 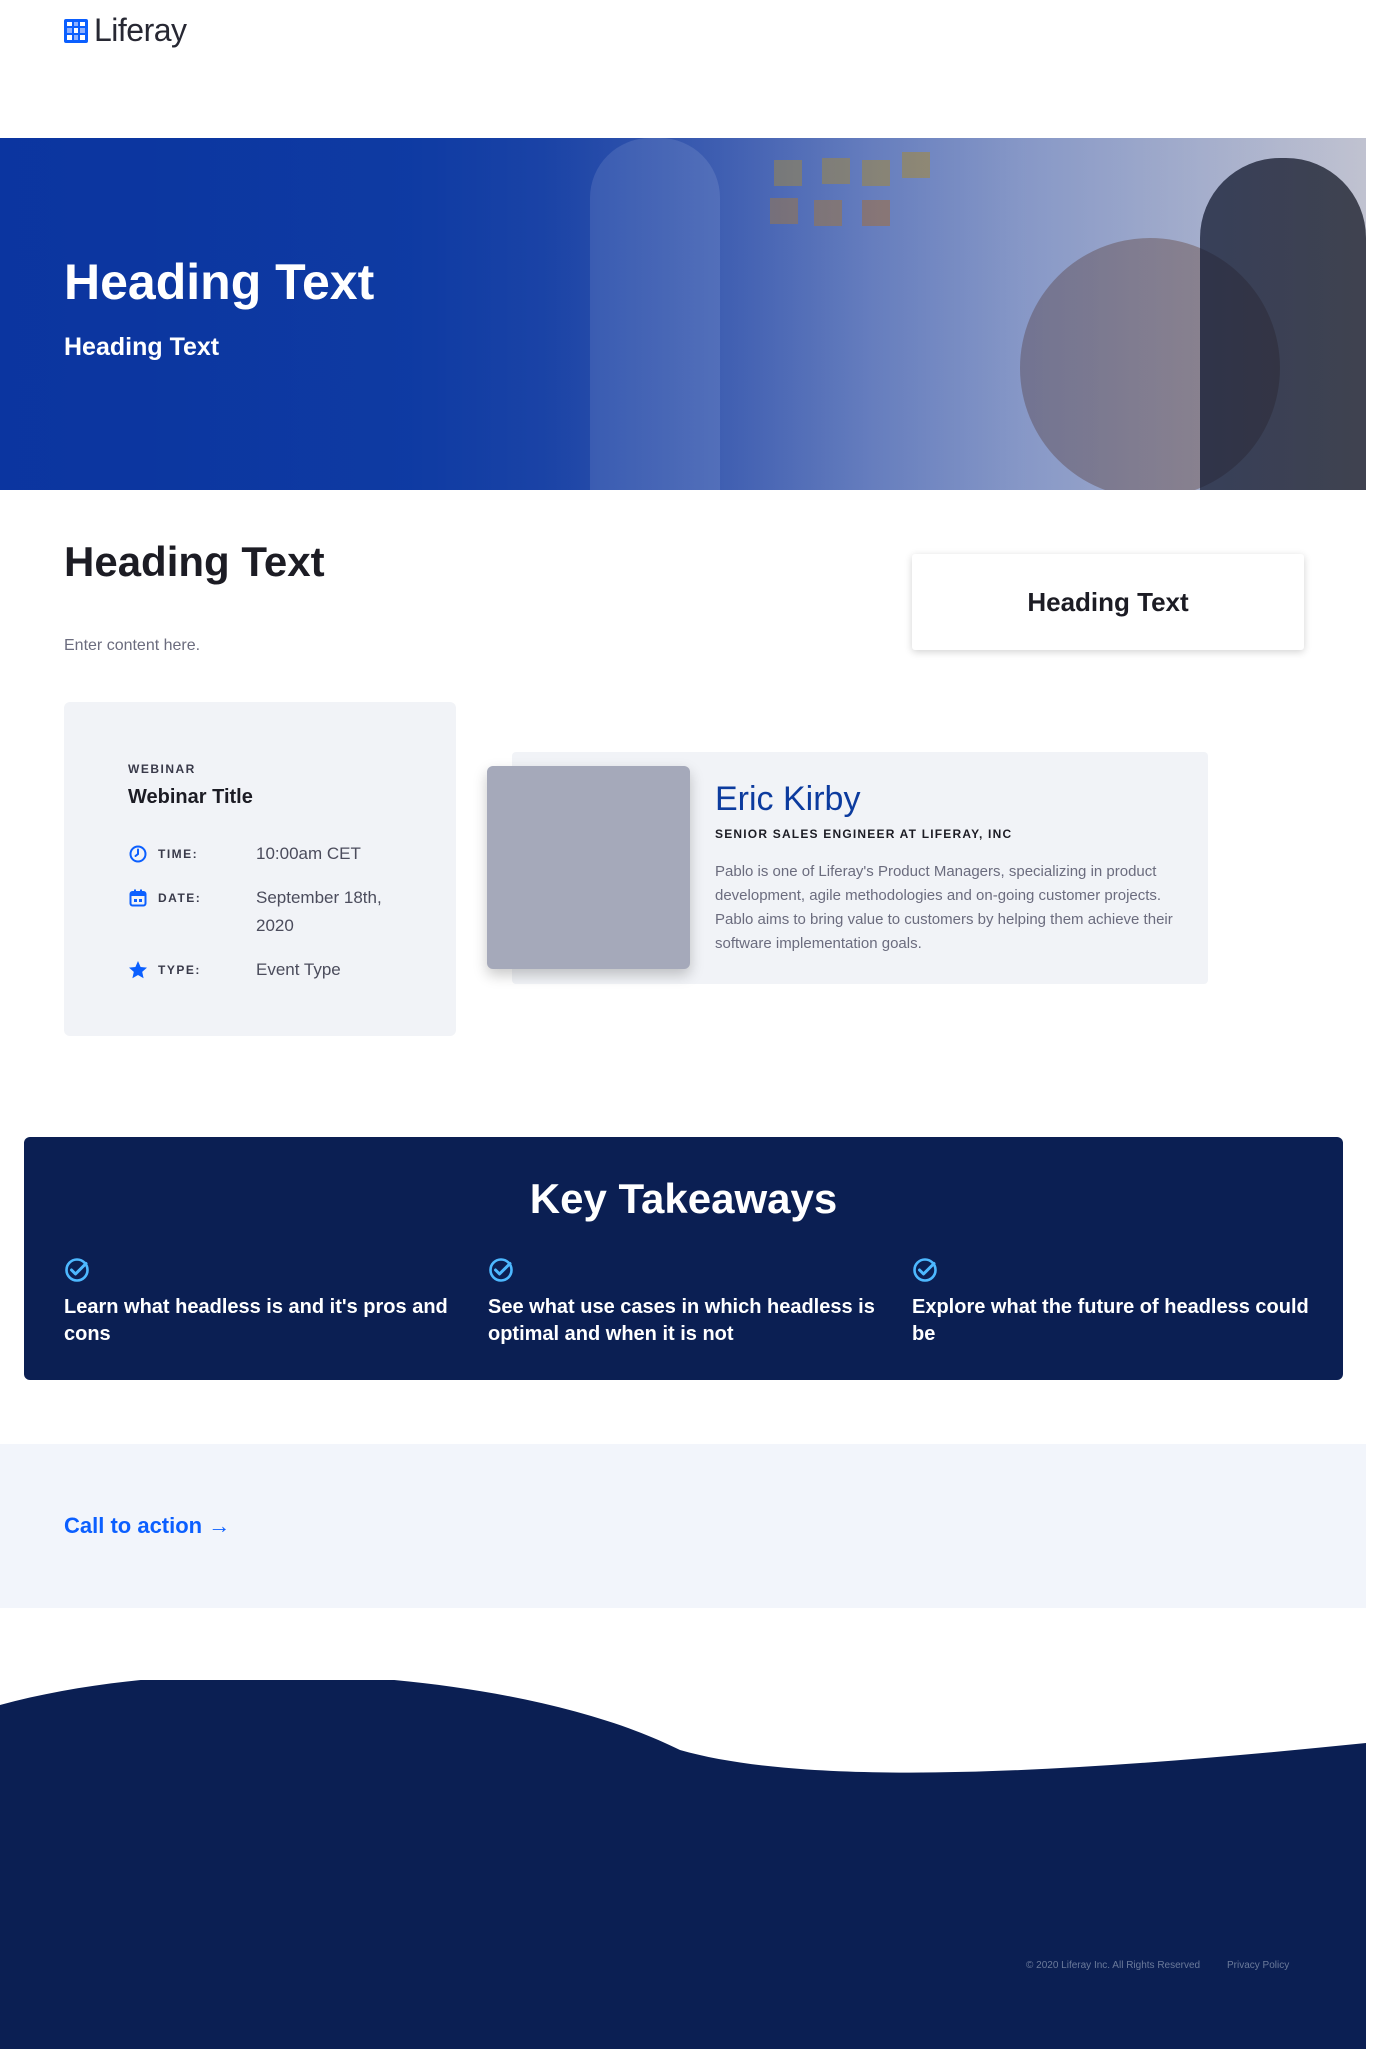 I want to click on call-to-action-link: Call to action →, so click(x=147, y=1526).